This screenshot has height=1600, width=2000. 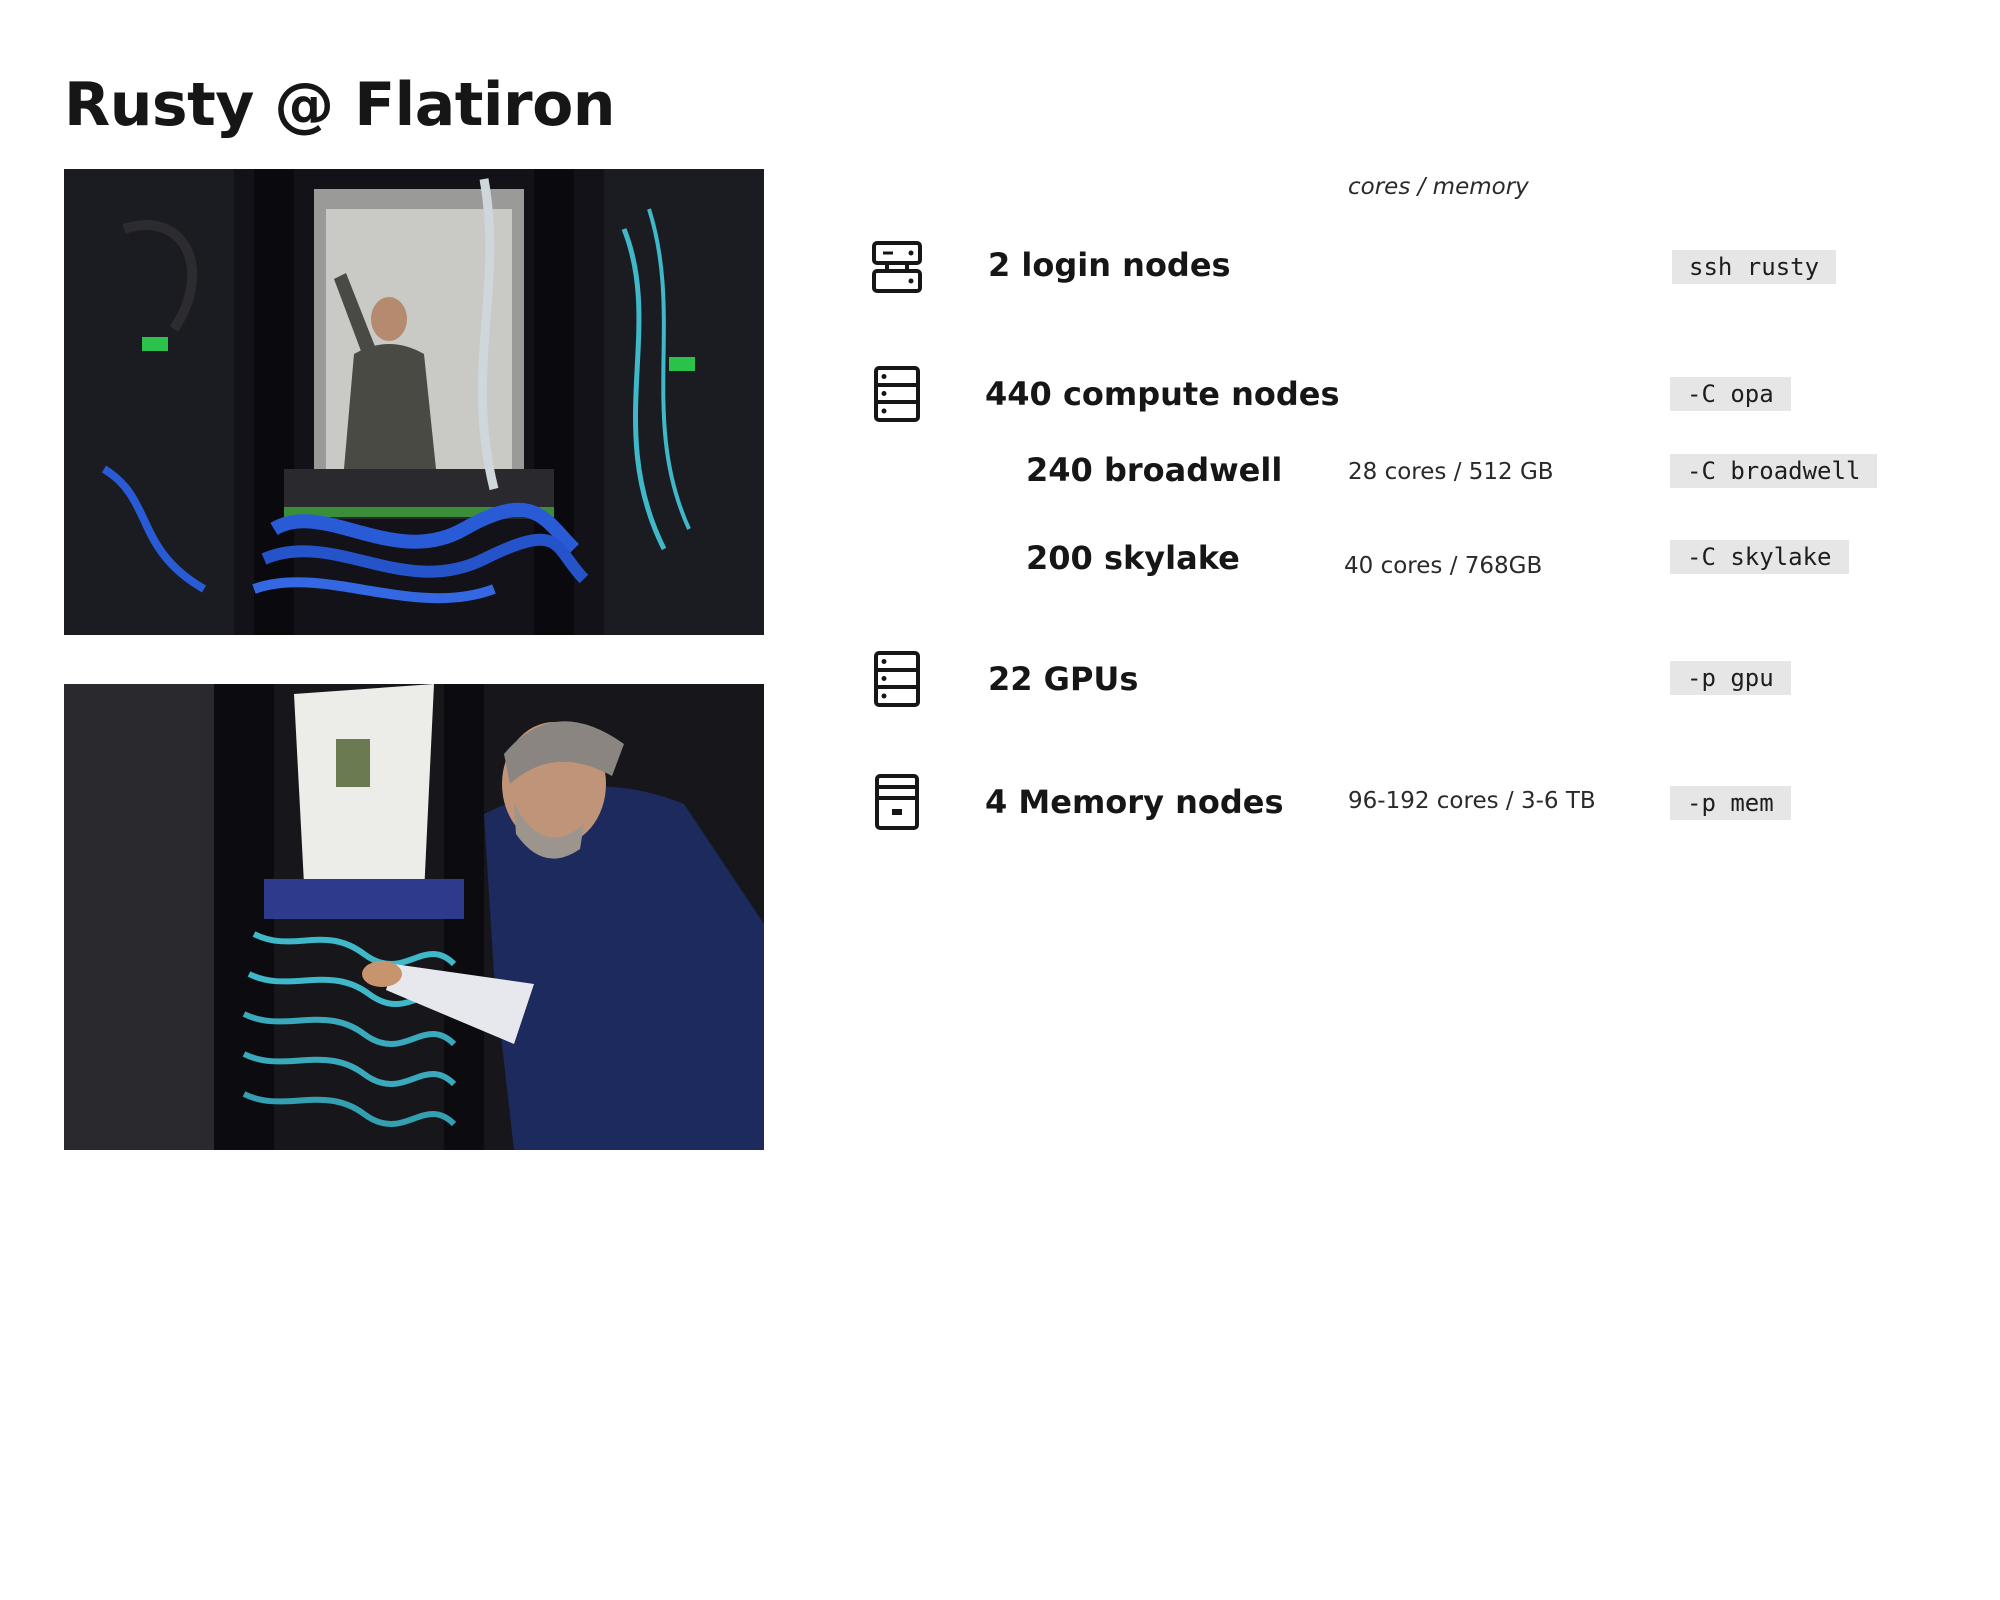 I want to click on broadwell-label: 240 broadwell, so click(x=1154, y=470).